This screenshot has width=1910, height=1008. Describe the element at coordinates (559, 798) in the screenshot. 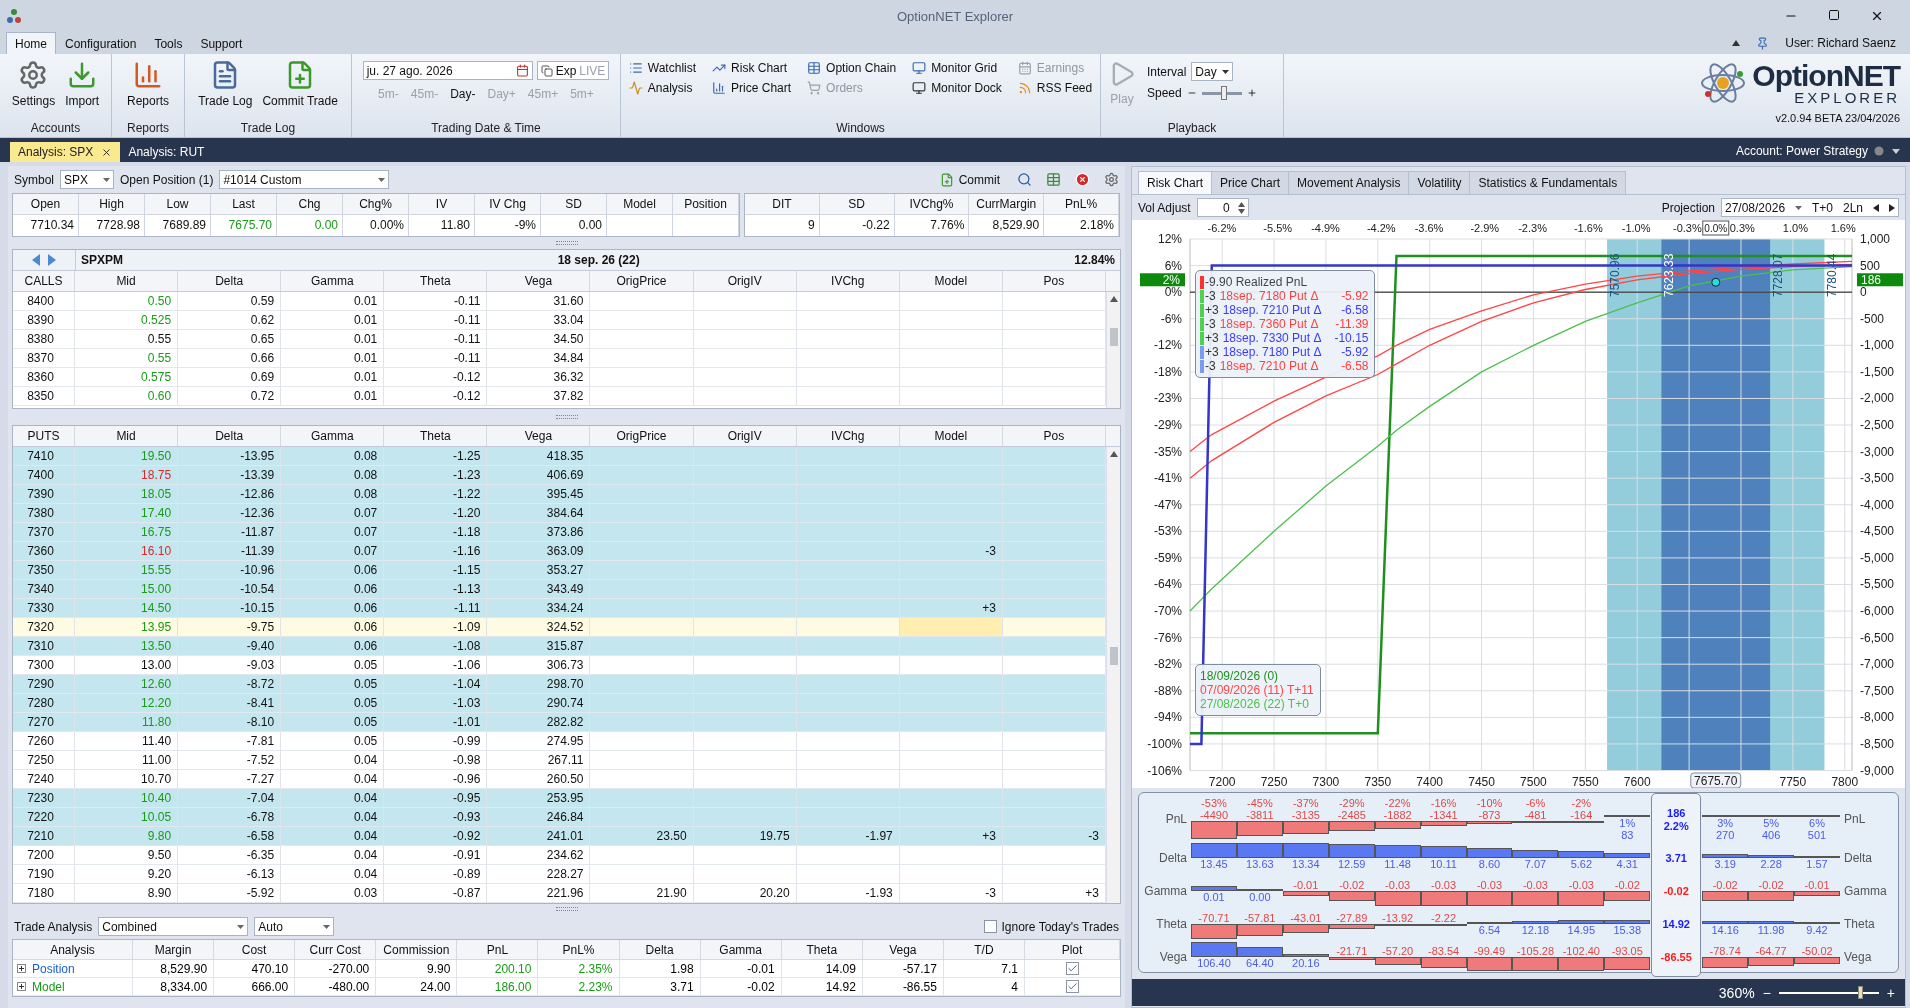

I see `option-row: 7230 10.40 -7.04 0.04 -0.95 253.95` at that location.